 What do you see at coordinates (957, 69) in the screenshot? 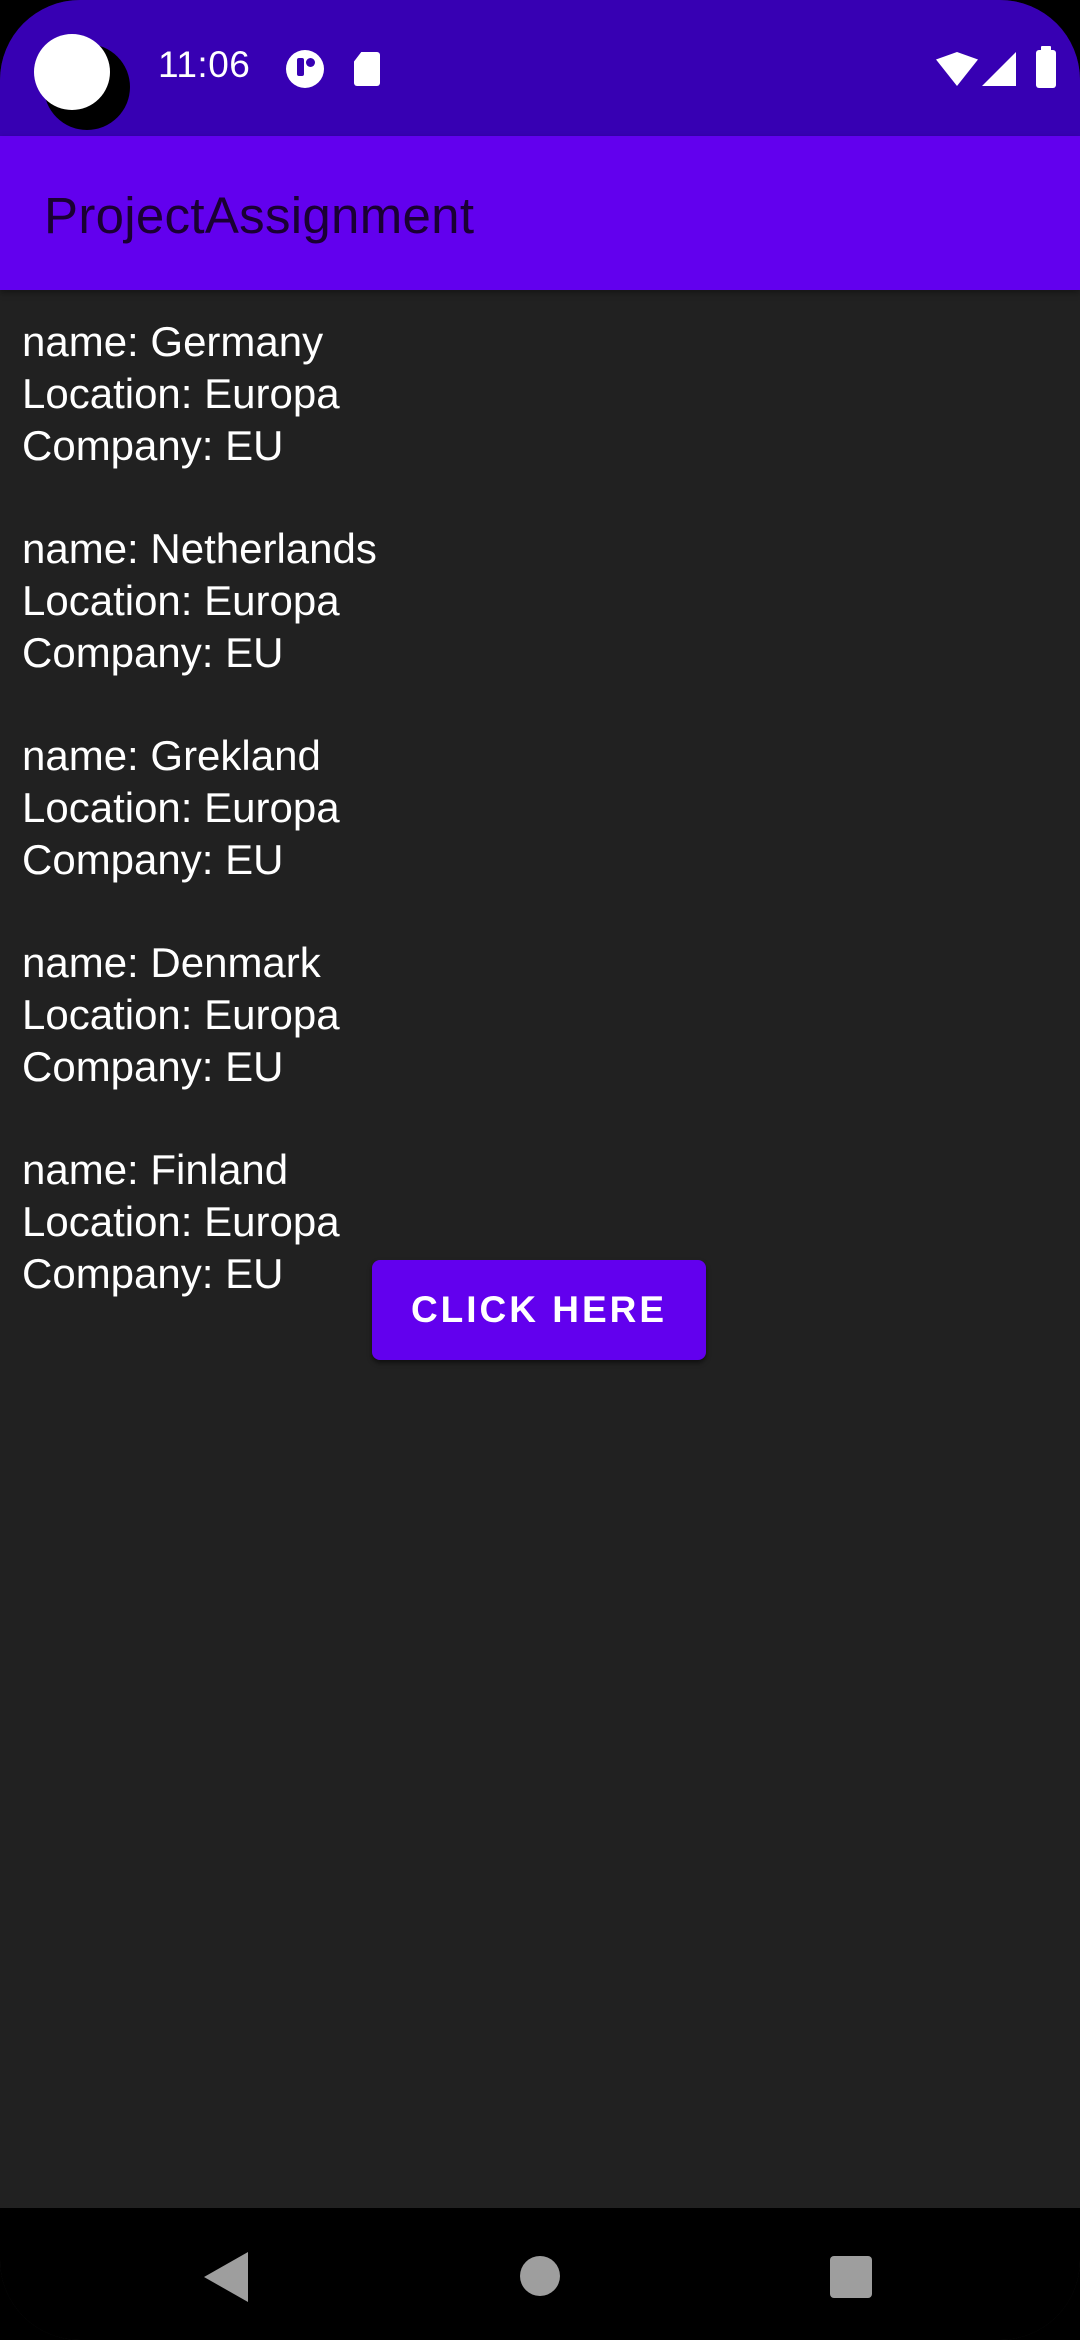
I see `wifi-icon` at bounding box center [957, 69].